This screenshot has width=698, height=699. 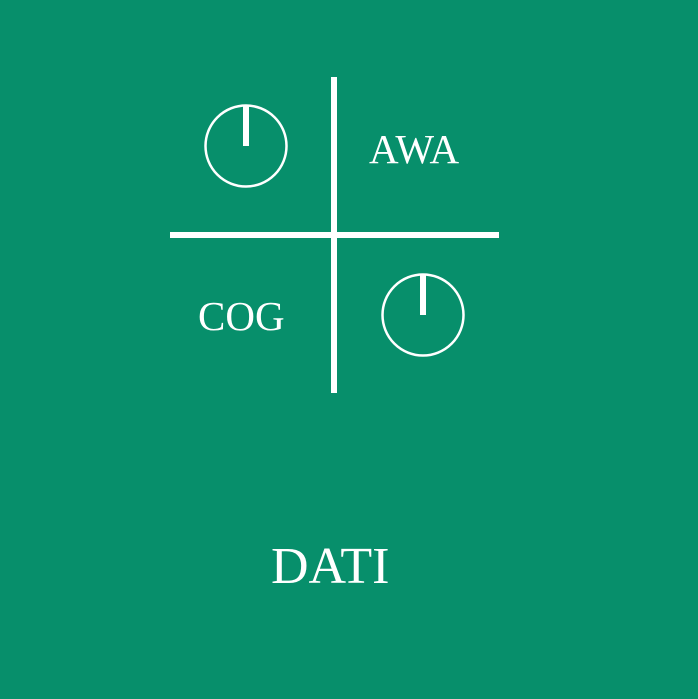 What do you see at coordinates (330, 567) in the screenshot?
I see `dati-button: DATI` at bounding box center [330, 567].